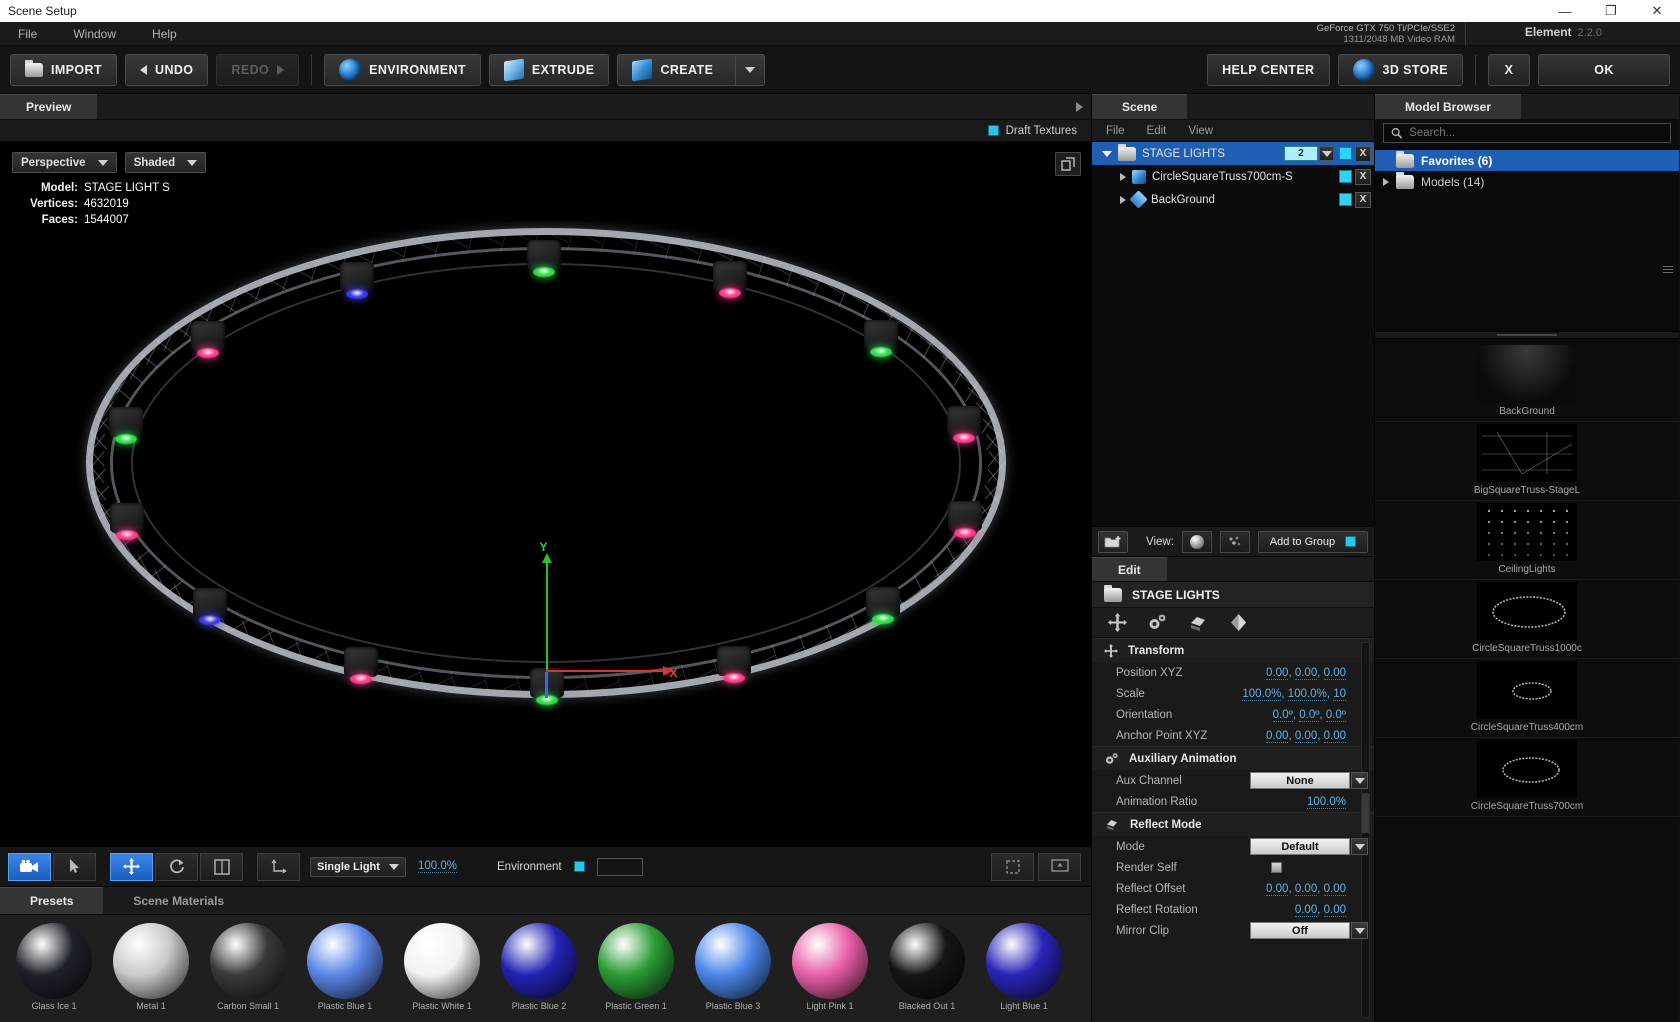 The image size is (1680, 1022). Describe the element at coordinates (636, 967) in the screenshot. I see `material-item: Plastic Green 1` at that location.